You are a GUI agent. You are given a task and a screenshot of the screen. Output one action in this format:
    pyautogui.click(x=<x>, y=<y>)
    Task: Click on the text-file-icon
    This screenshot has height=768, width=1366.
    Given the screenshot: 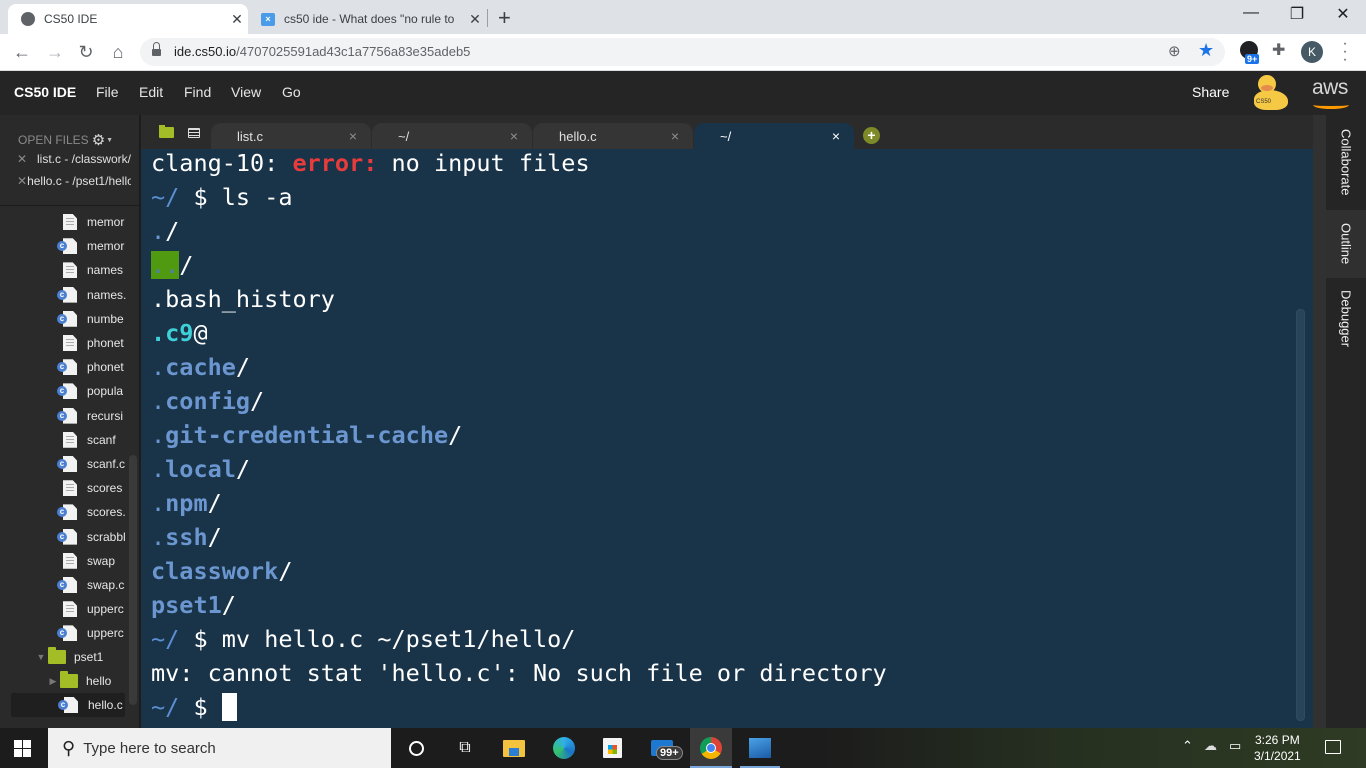 What is the action you would take?
    pyautogui.click(x=70, y=609)
    